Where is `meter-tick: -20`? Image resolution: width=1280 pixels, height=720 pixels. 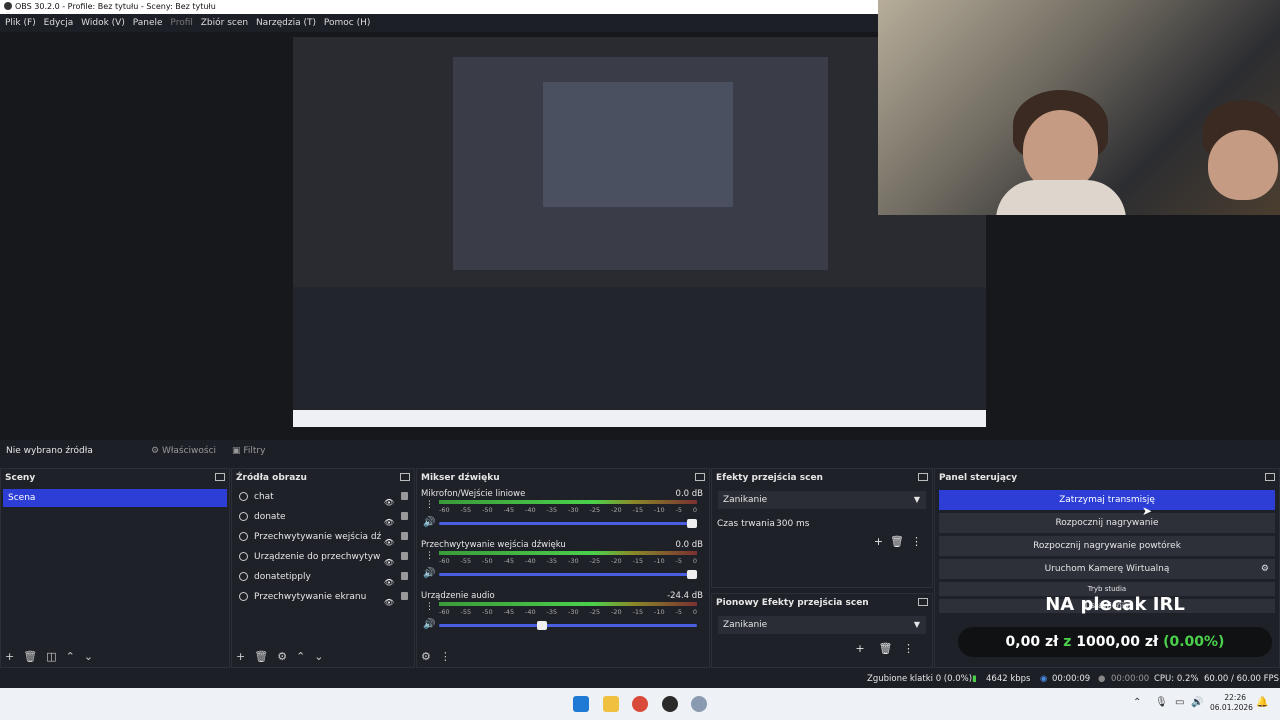
meter-tick: -20 is located at coordinates (616, 612).